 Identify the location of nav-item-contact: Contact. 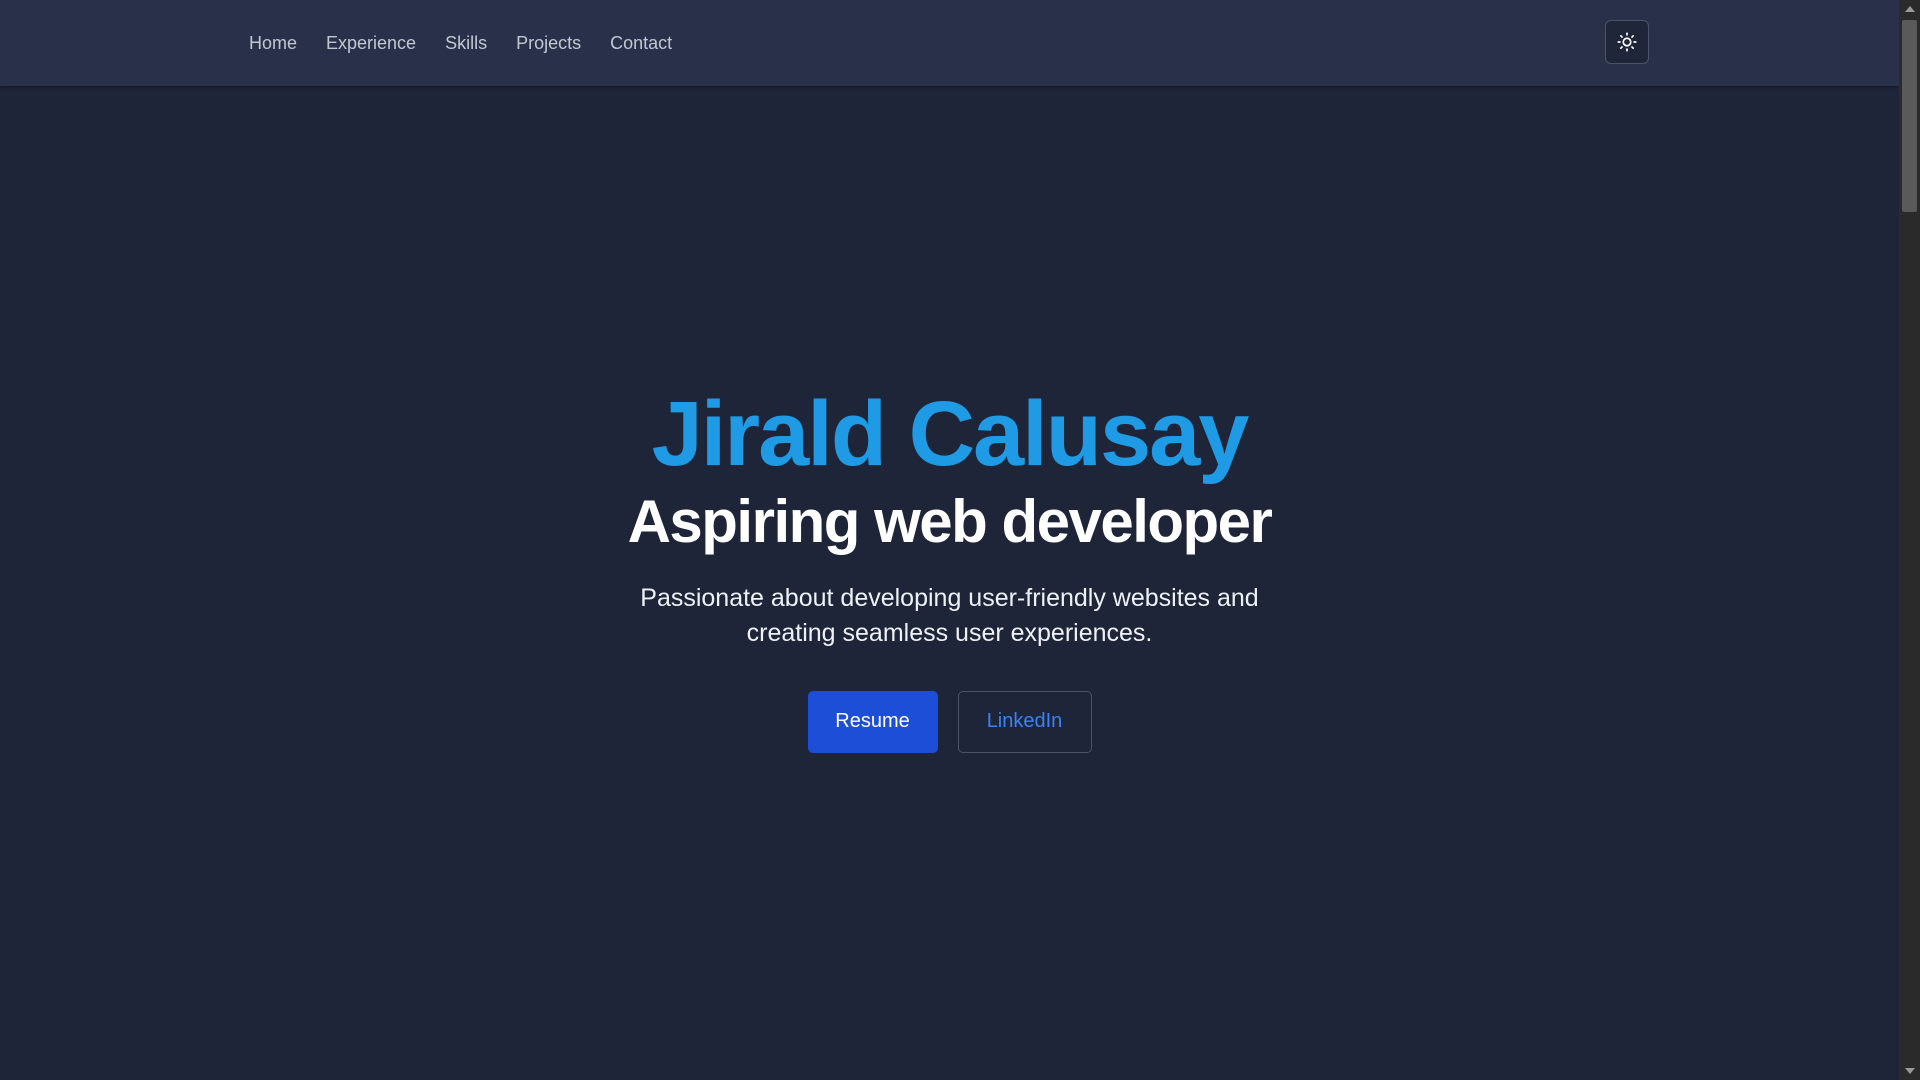
(641, 43).